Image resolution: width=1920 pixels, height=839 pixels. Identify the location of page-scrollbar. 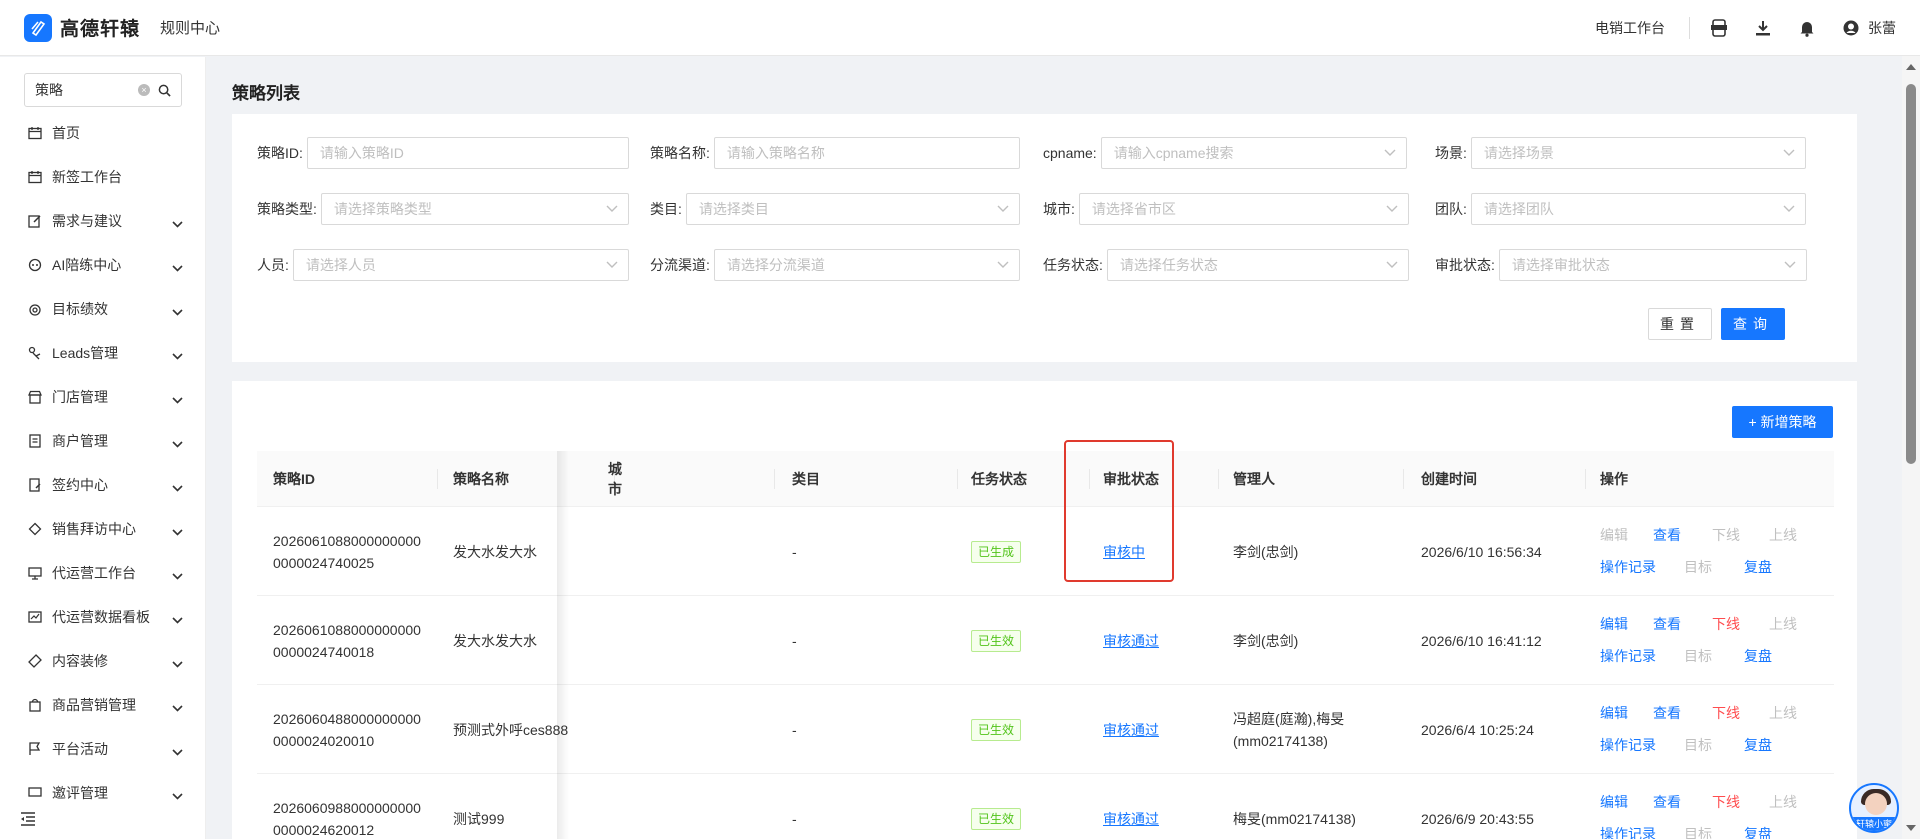
(1911, 447).